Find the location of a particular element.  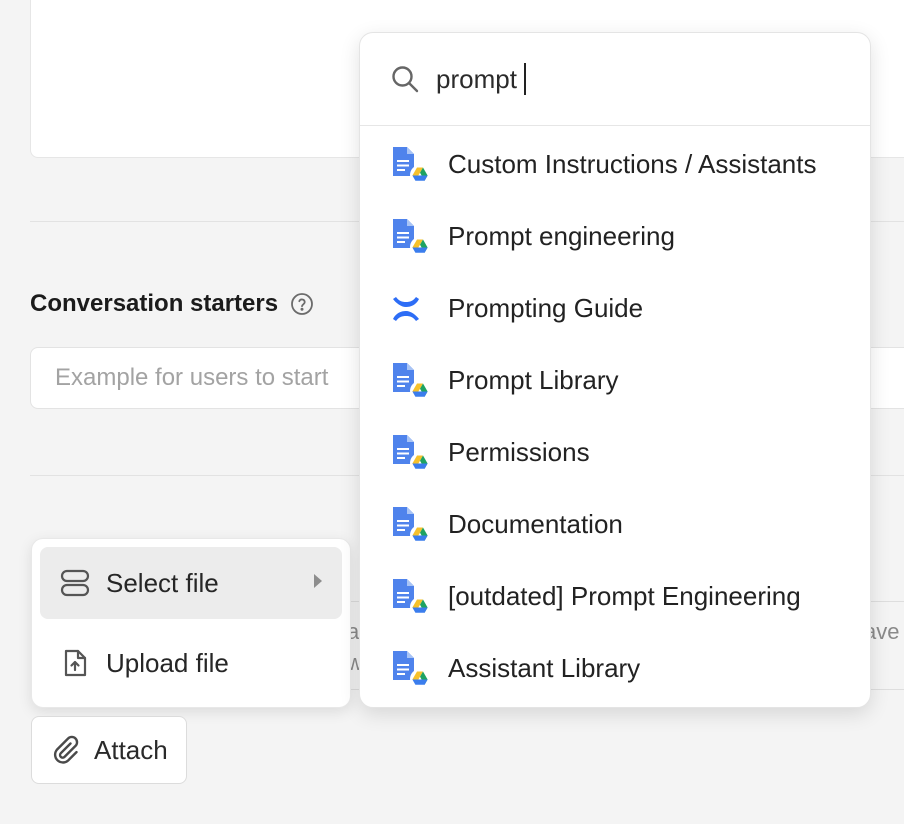

search-result-label: Prompt Library is located at coordinates (533, 380).